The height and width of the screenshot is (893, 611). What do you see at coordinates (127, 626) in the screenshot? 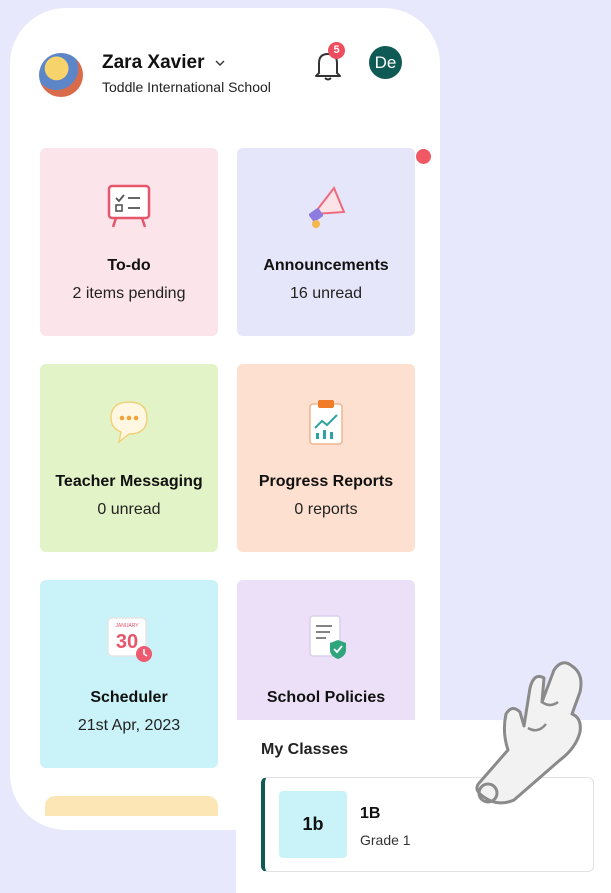
I see `svg-text: JANUARY` at bounding box center [127, 626].